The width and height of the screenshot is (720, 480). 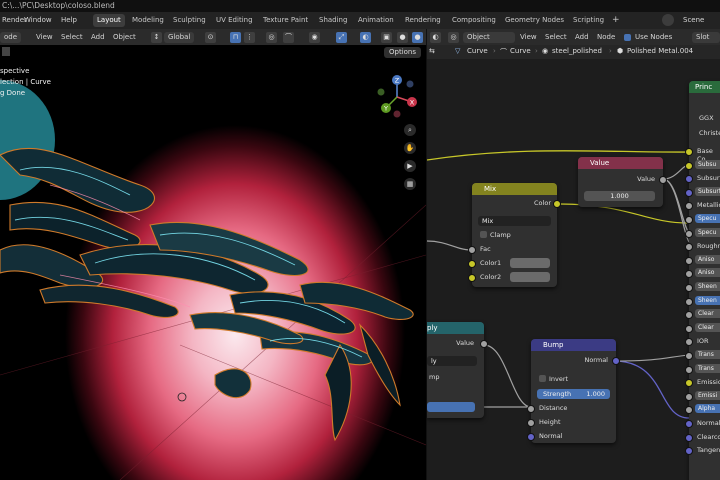 What do you see at coordinates (542, 378) in the screenshot?
I see `bump-invert-checkbox` at bounding box center [542, 378].